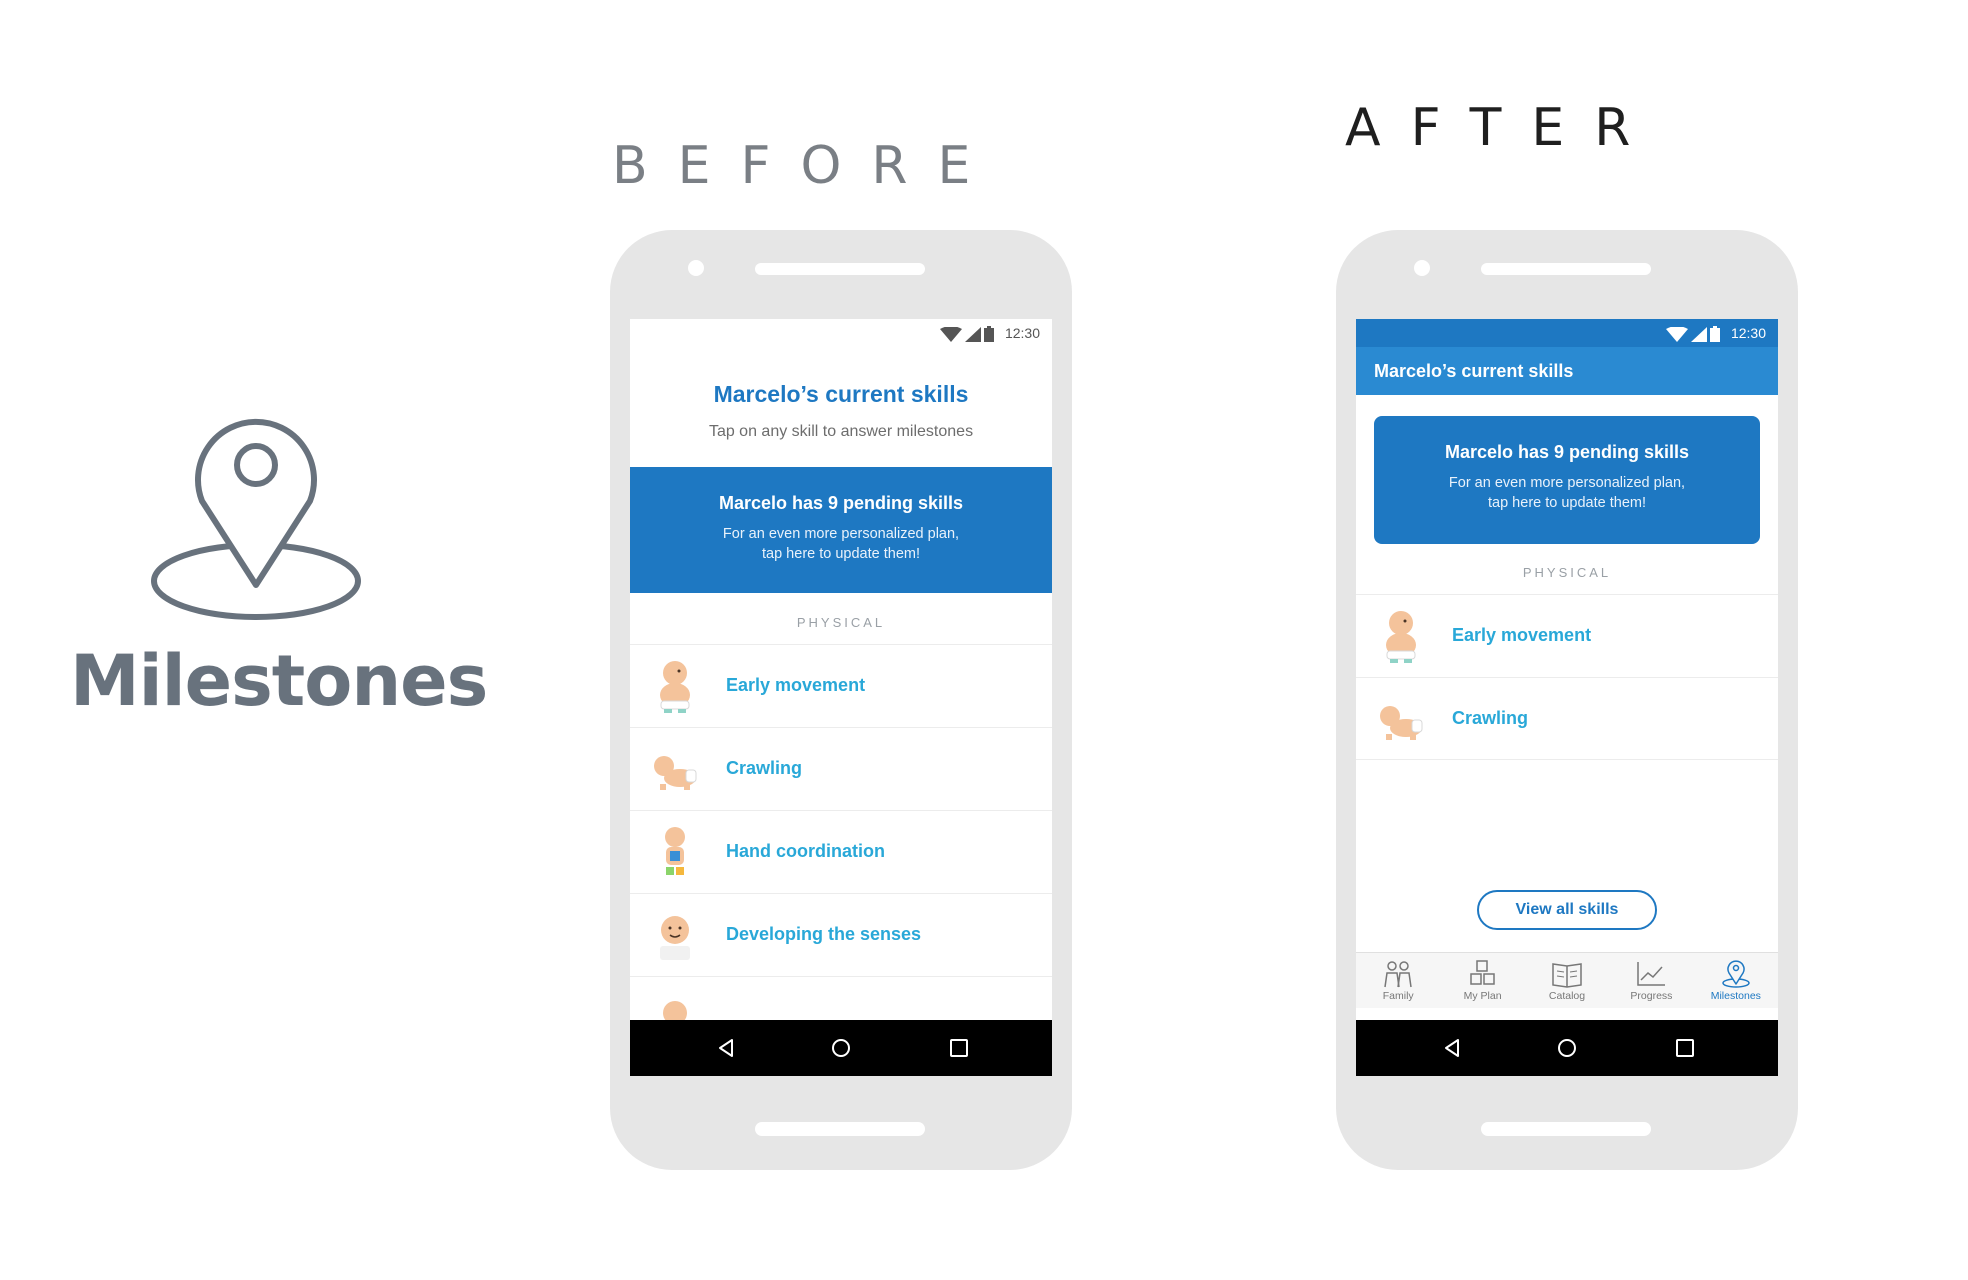  What do you see at coordinates (1482, 972) in the screenshot?
I see `blocks-icon` at bounding box center [1482, 972].